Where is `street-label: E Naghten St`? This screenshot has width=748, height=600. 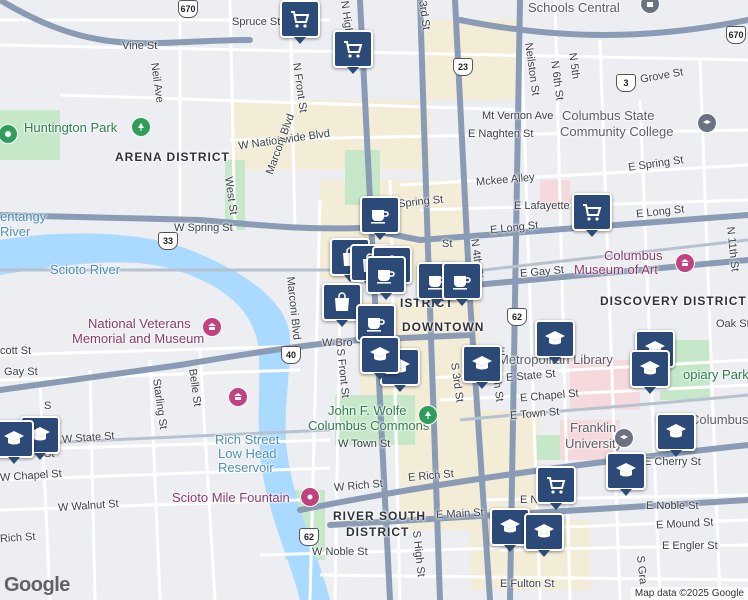
street-label: E Naghten St is located at coordinates (501, 134).